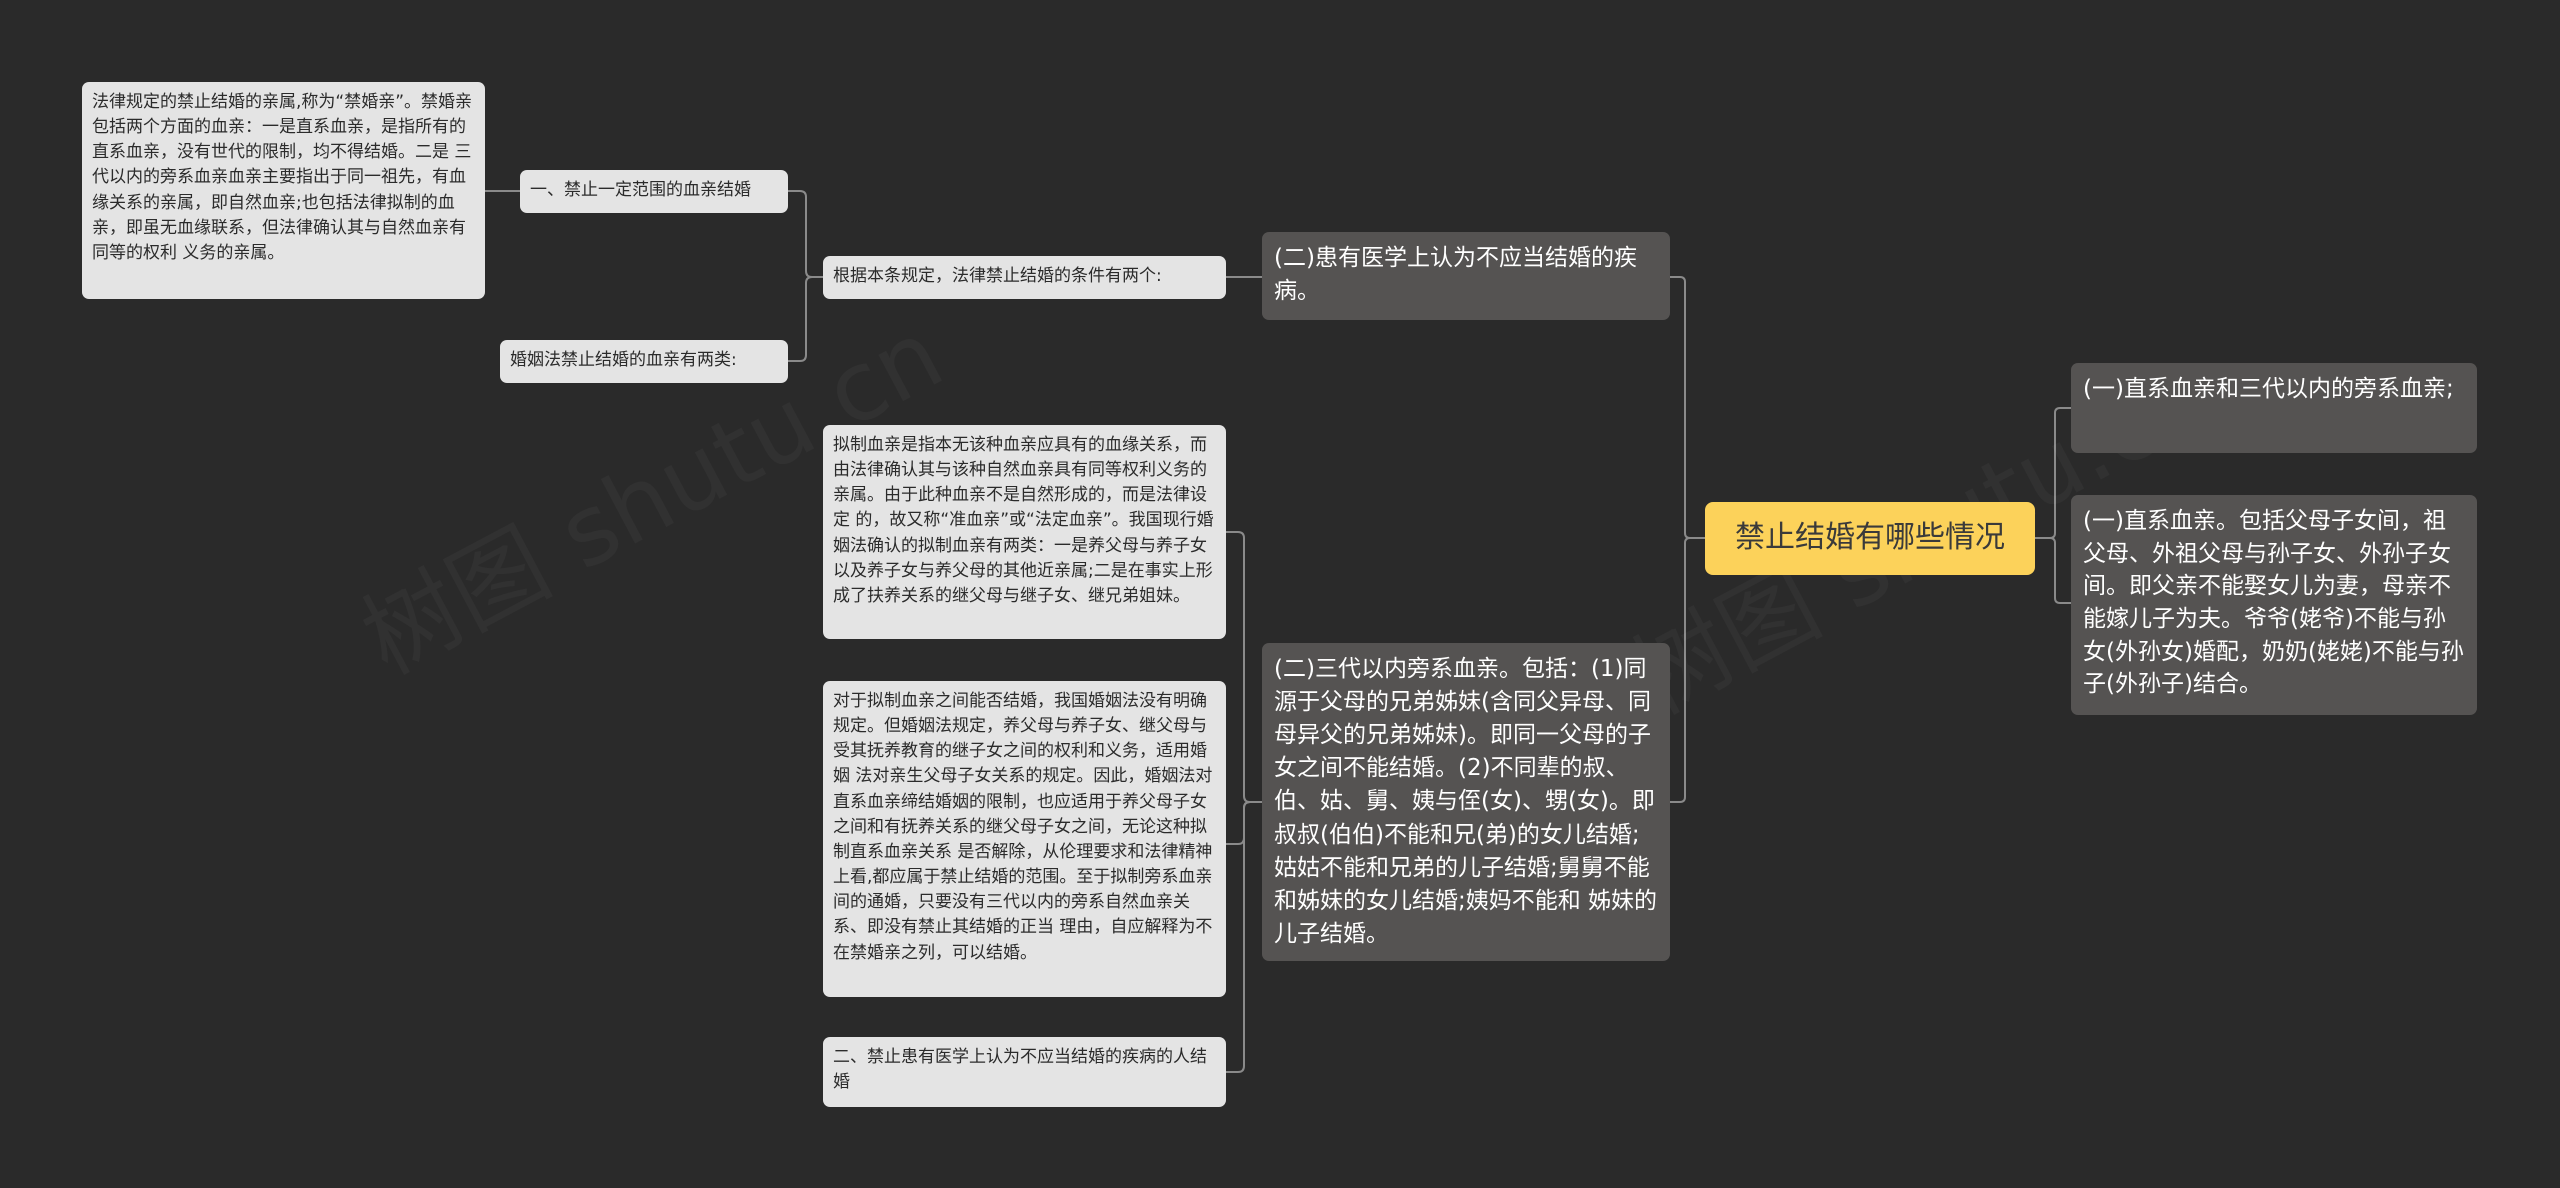 The height and width of the screenshot is (1188, 2560). What do you see at coordinates (805, 319) in the screenshot?
I see `link-conditions-two-kinds` at bounding box center [805, 319].